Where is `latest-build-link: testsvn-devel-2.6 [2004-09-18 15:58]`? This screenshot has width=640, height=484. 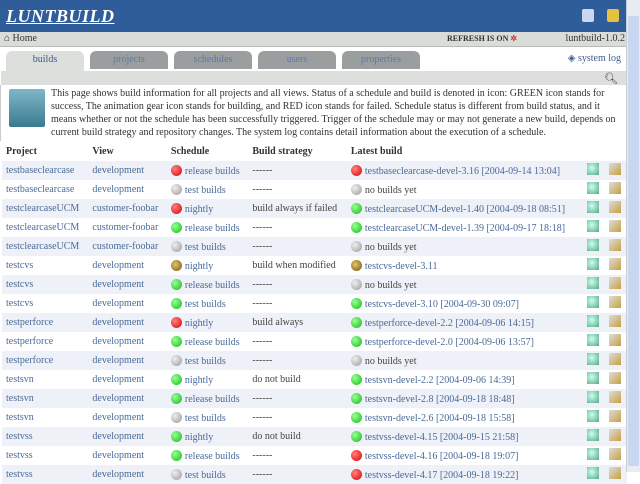 latest-build-link: testsvn-devel-2.6 [2004-09-18 15:58] is located at coordinates (440, 418).